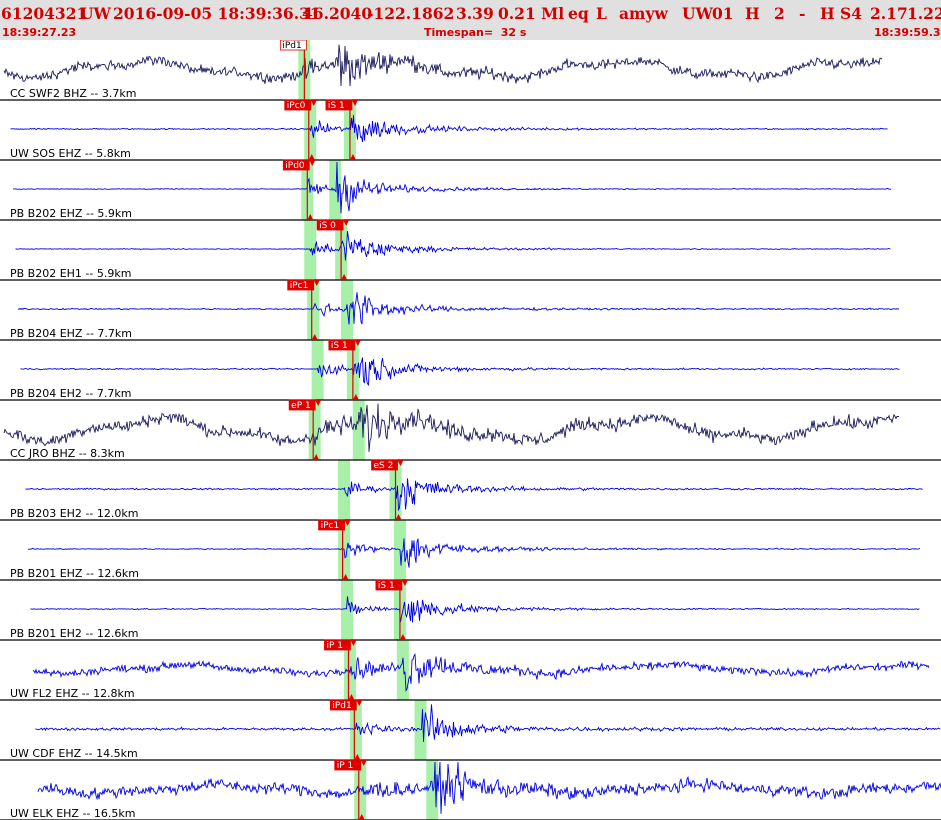 This screenshot has width=941, height=820. Describe the element at coordinates (697, 13) in the screenshot. I see `event-source: UW` at that location.